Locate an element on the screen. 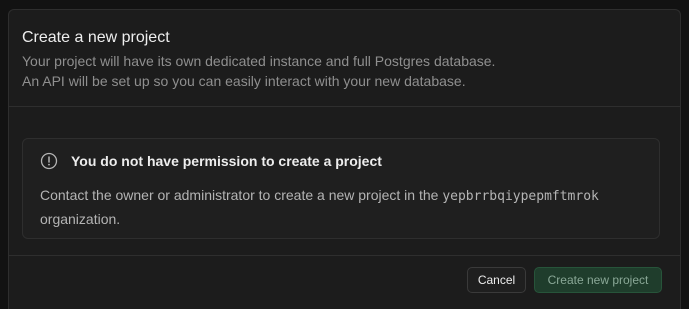  alert-circle-icon is located at coordinates (49, 161).